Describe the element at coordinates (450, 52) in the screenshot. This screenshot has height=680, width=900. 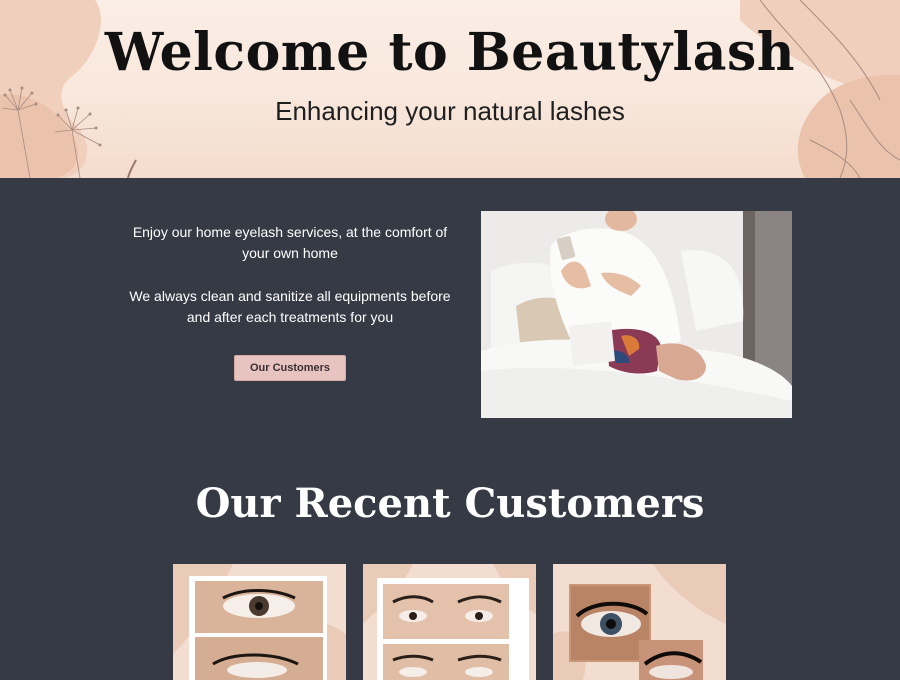
I see `page-title: Welcome to Beautylash` at that location.